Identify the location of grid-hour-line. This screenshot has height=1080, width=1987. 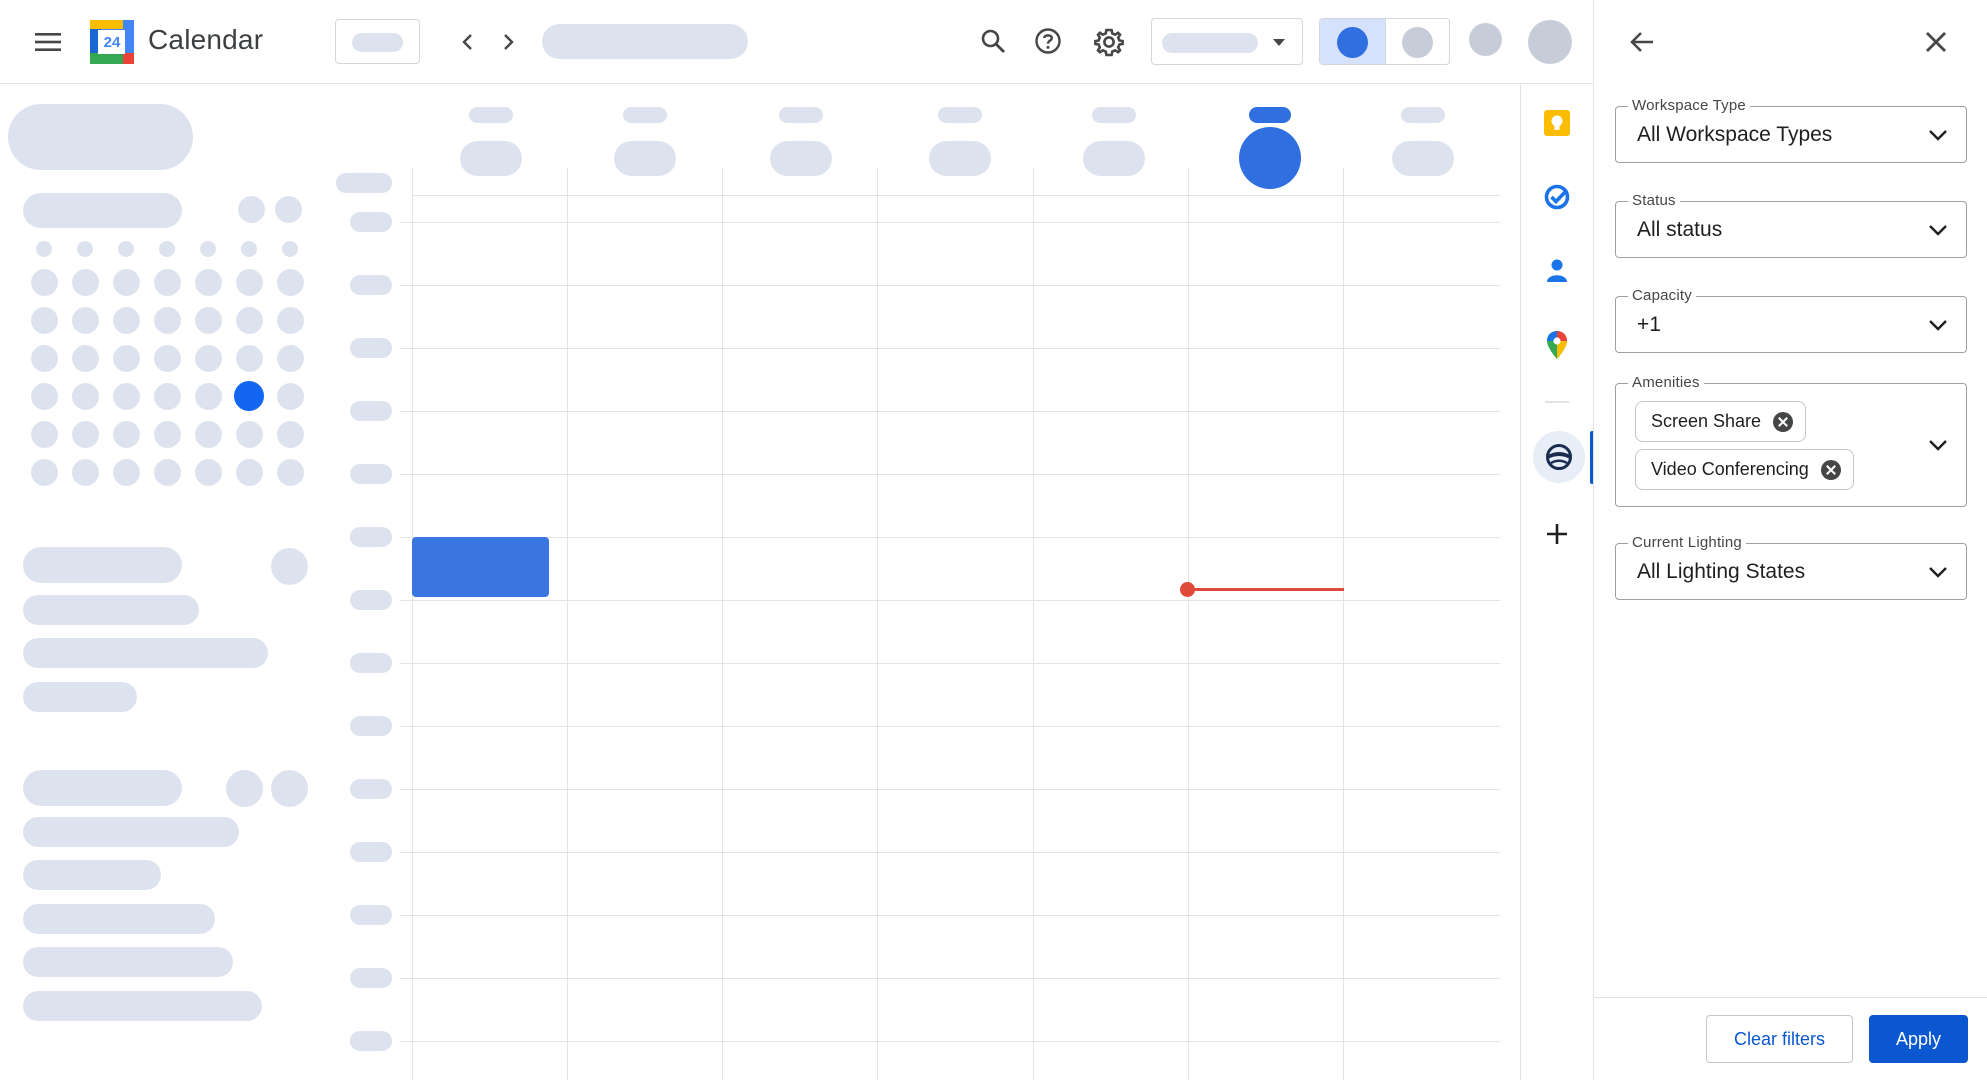
(950, 1041).